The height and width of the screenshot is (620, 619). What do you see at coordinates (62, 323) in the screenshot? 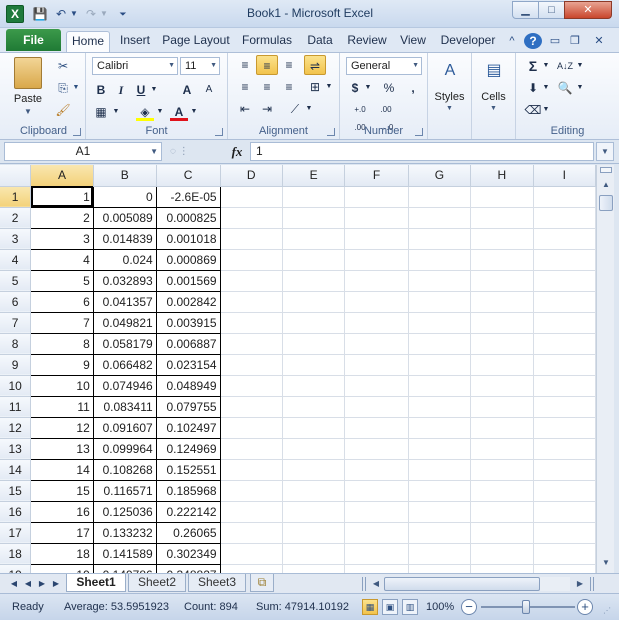
I see `cell-a: 7` at bounding box center [62, 323].